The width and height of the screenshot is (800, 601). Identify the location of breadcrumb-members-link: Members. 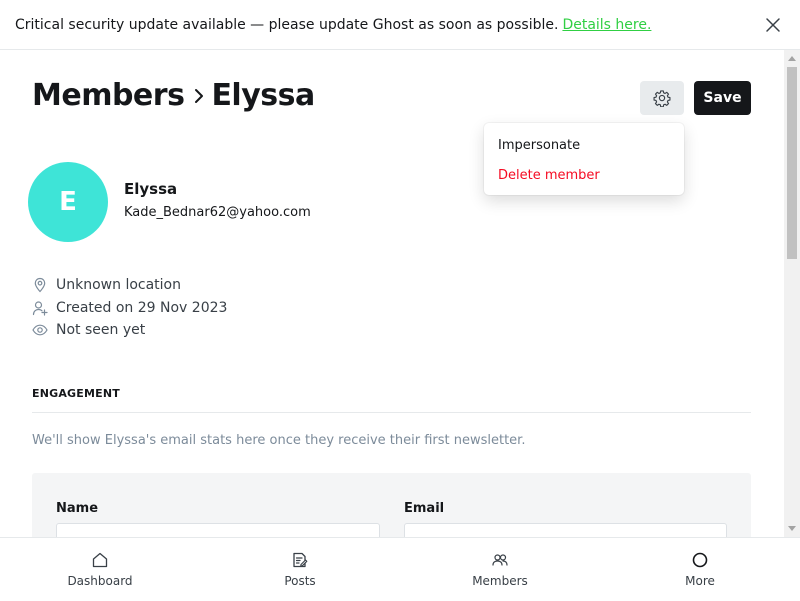
(108, 95).